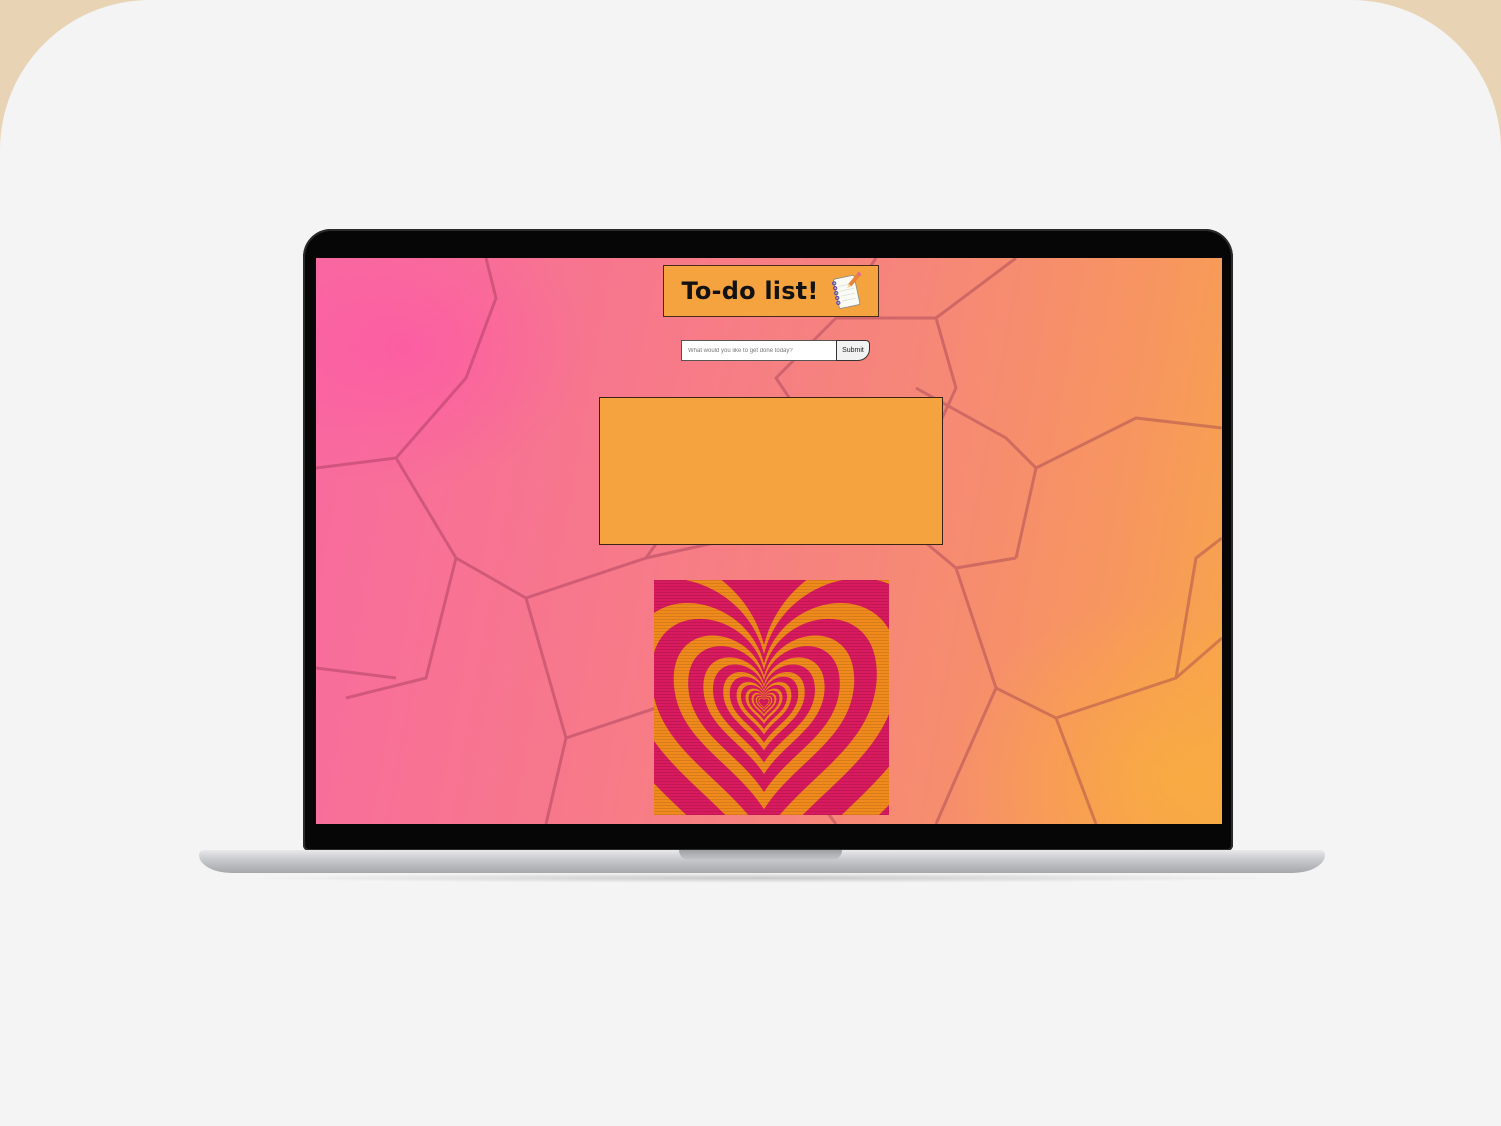 This screenshot has height=1126, width=1501. What do you see at coordinates (771, 471) in the screenshot?
I see `todo-list-panel` at bounding box center [771, 471].